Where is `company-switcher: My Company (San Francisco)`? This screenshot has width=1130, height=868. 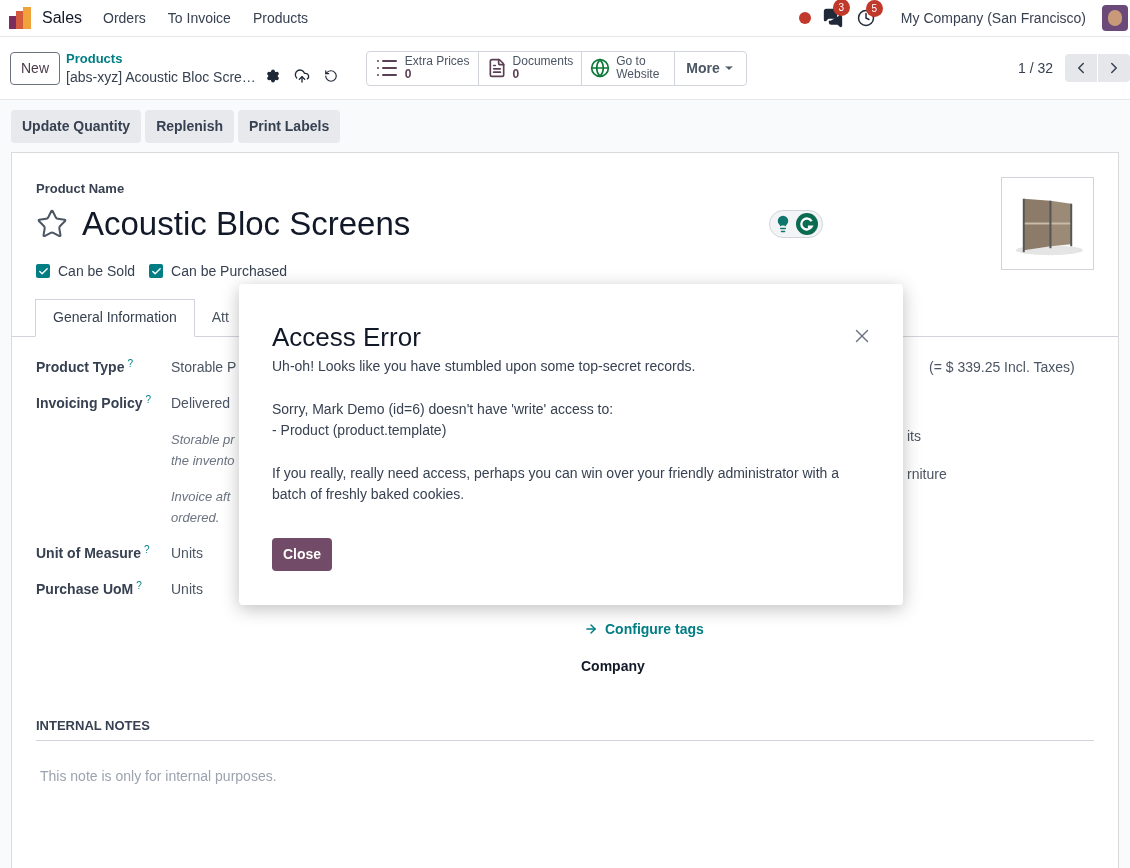
company-switcher: My Company (San Francisco) is located at coordinates (993, 18).